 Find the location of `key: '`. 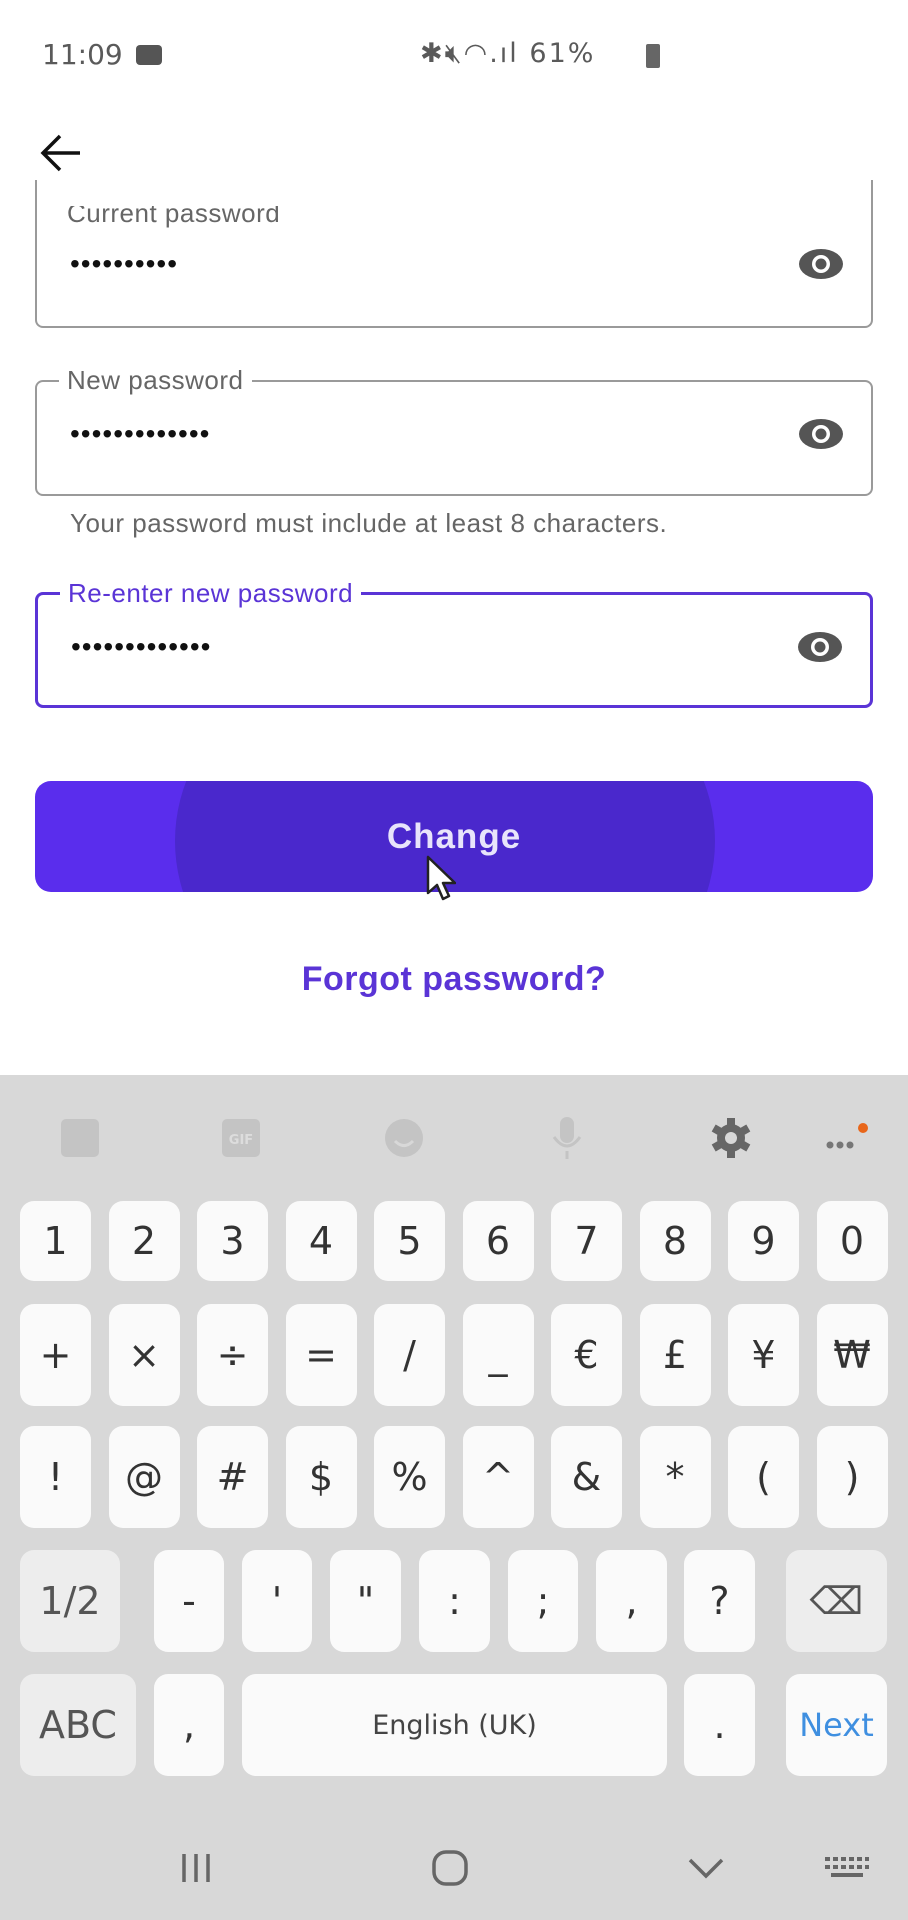

key: ' is located at coordinates (277, 1601).